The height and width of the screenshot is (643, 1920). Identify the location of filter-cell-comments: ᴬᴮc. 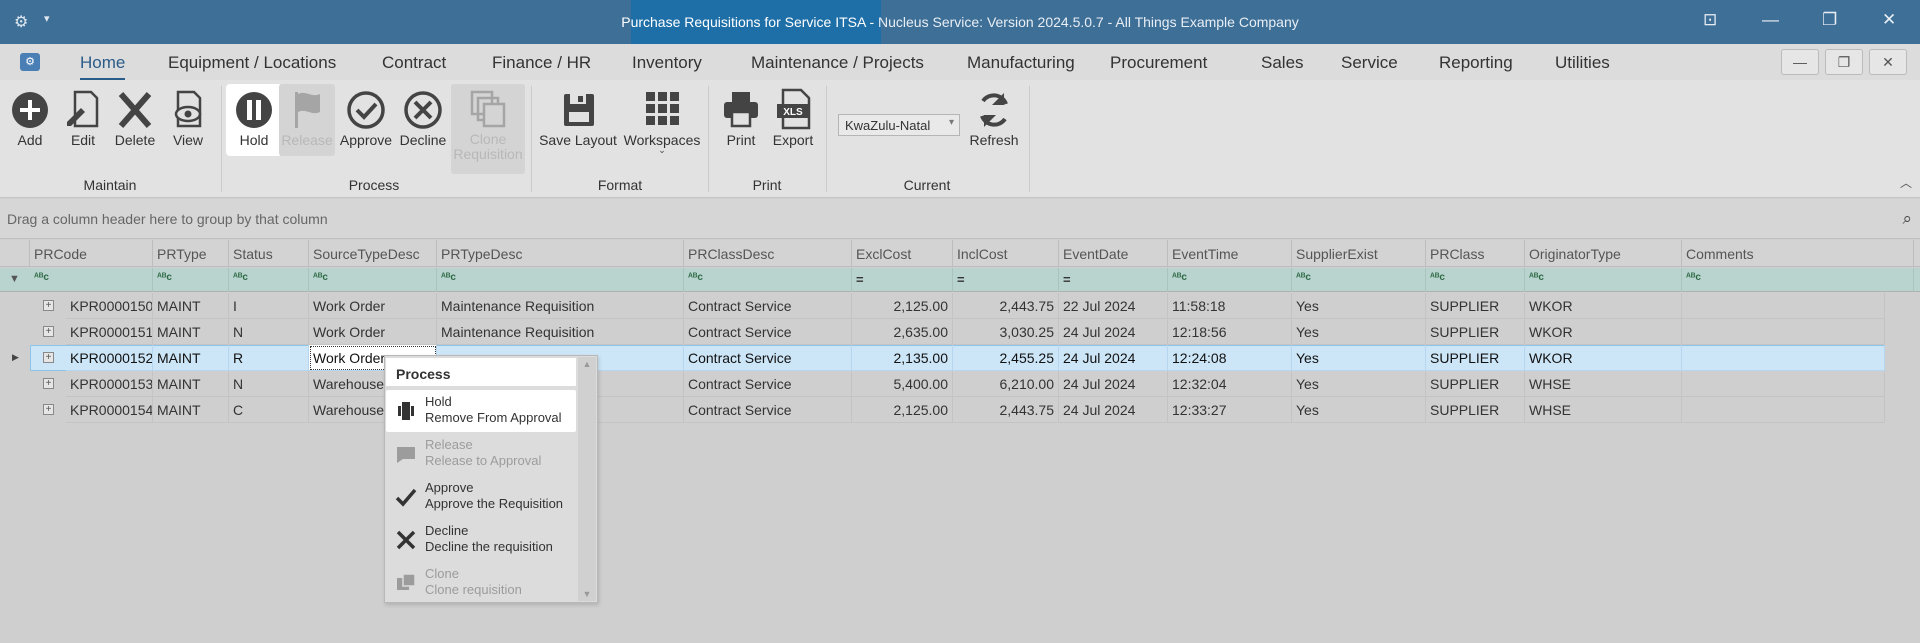
(1798, 280).